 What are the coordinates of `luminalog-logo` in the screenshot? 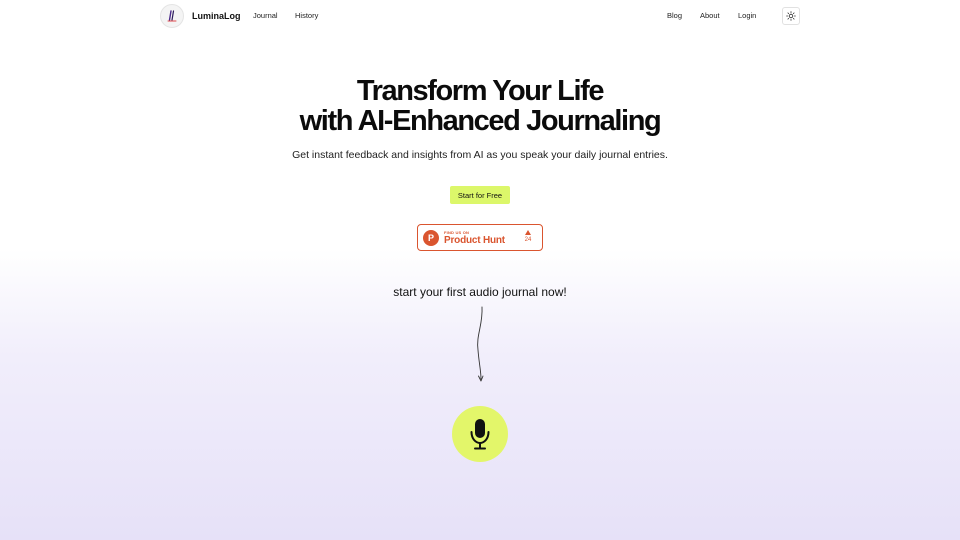 It's located at (172, 16).